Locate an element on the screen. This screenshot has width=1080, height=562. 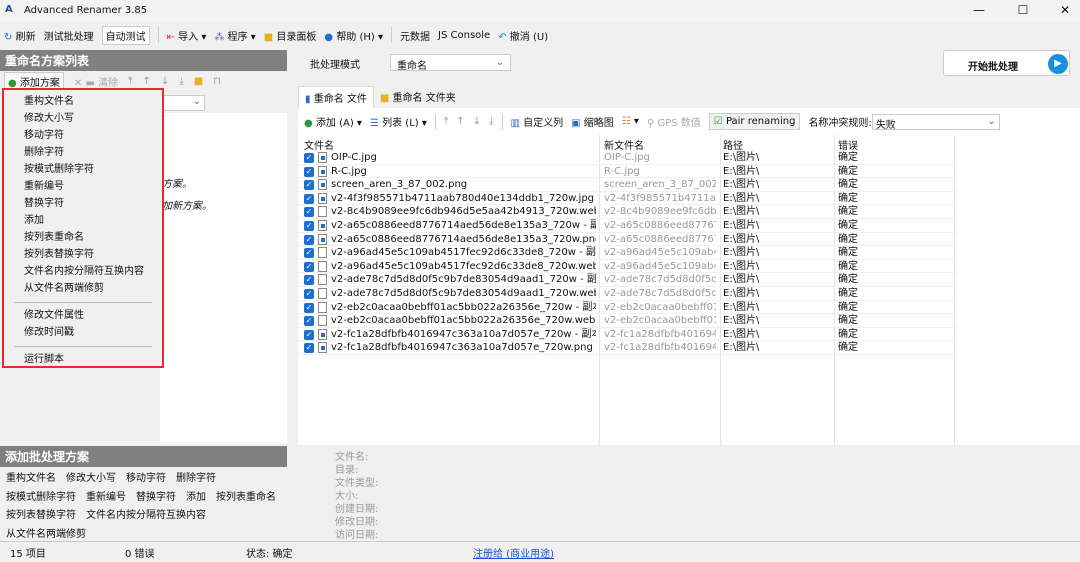
menu-item: 替换字符 is located at coordinates (83, 203).